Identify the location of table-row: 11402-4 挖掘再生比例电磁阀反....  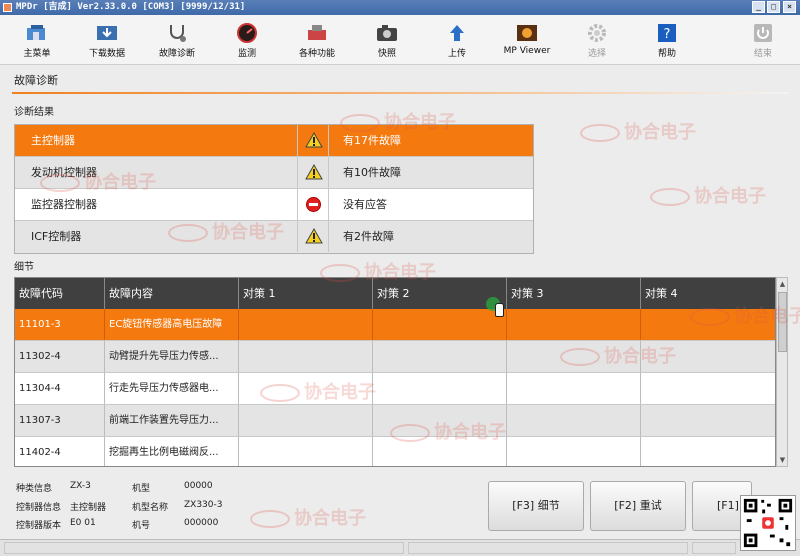
(395, 451).